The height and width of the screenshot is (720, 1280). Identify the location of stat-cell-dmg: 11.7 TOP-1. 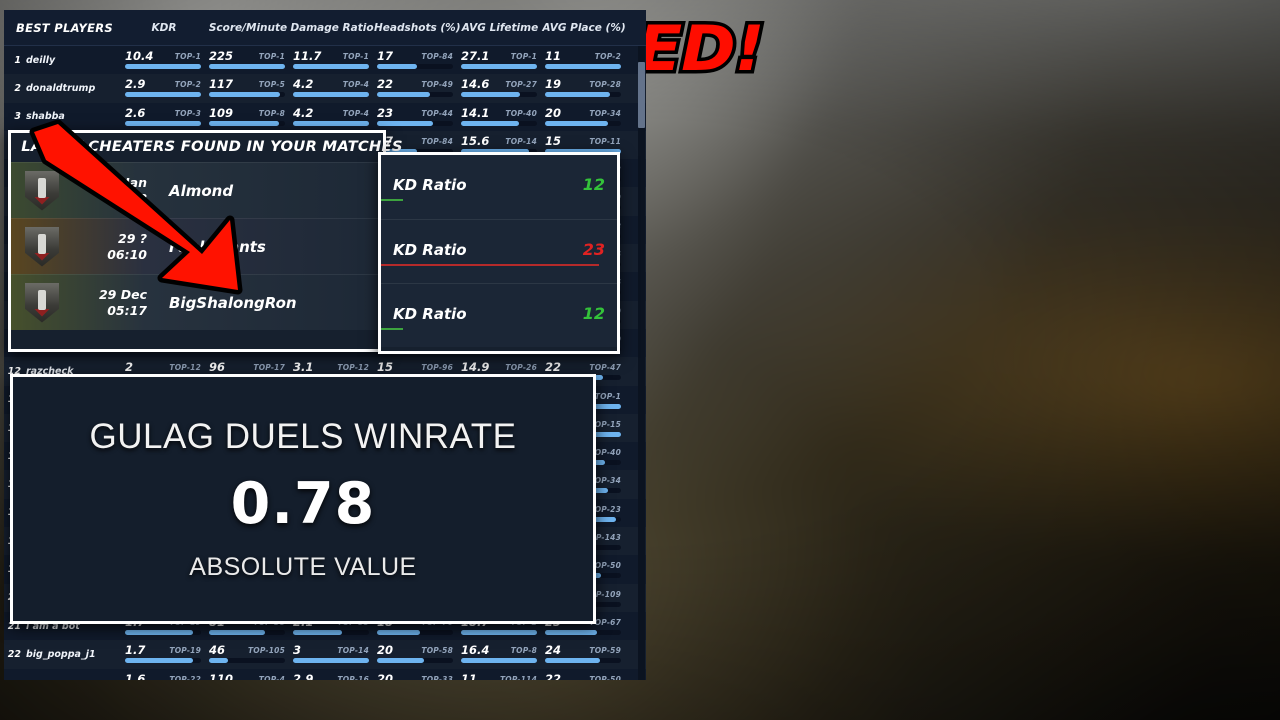
(332, 60).